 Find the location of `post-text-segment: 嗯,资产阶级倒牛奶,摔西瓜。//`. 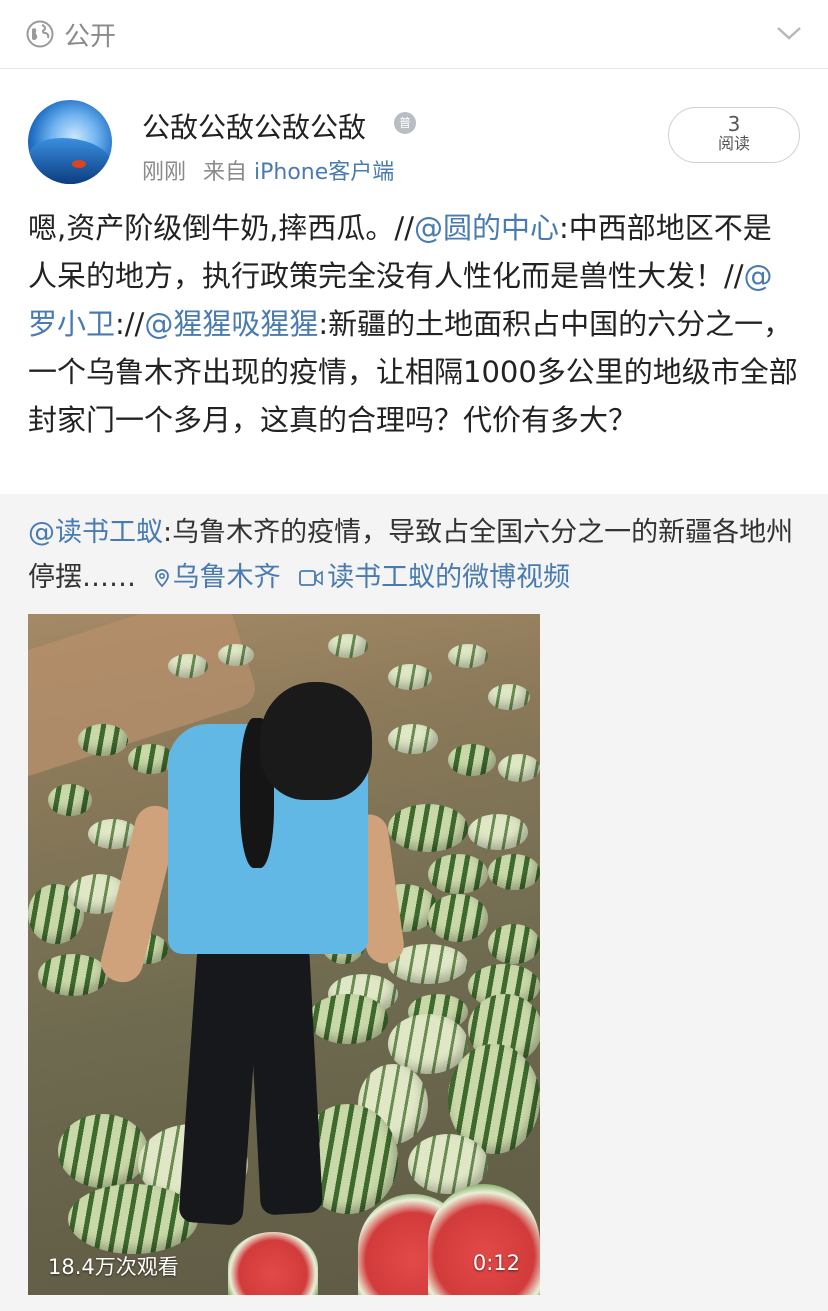

post-text-segment: 嗯,资产阶级倒牛奶,摔西瓜。// is located at coordinates (221, 228).